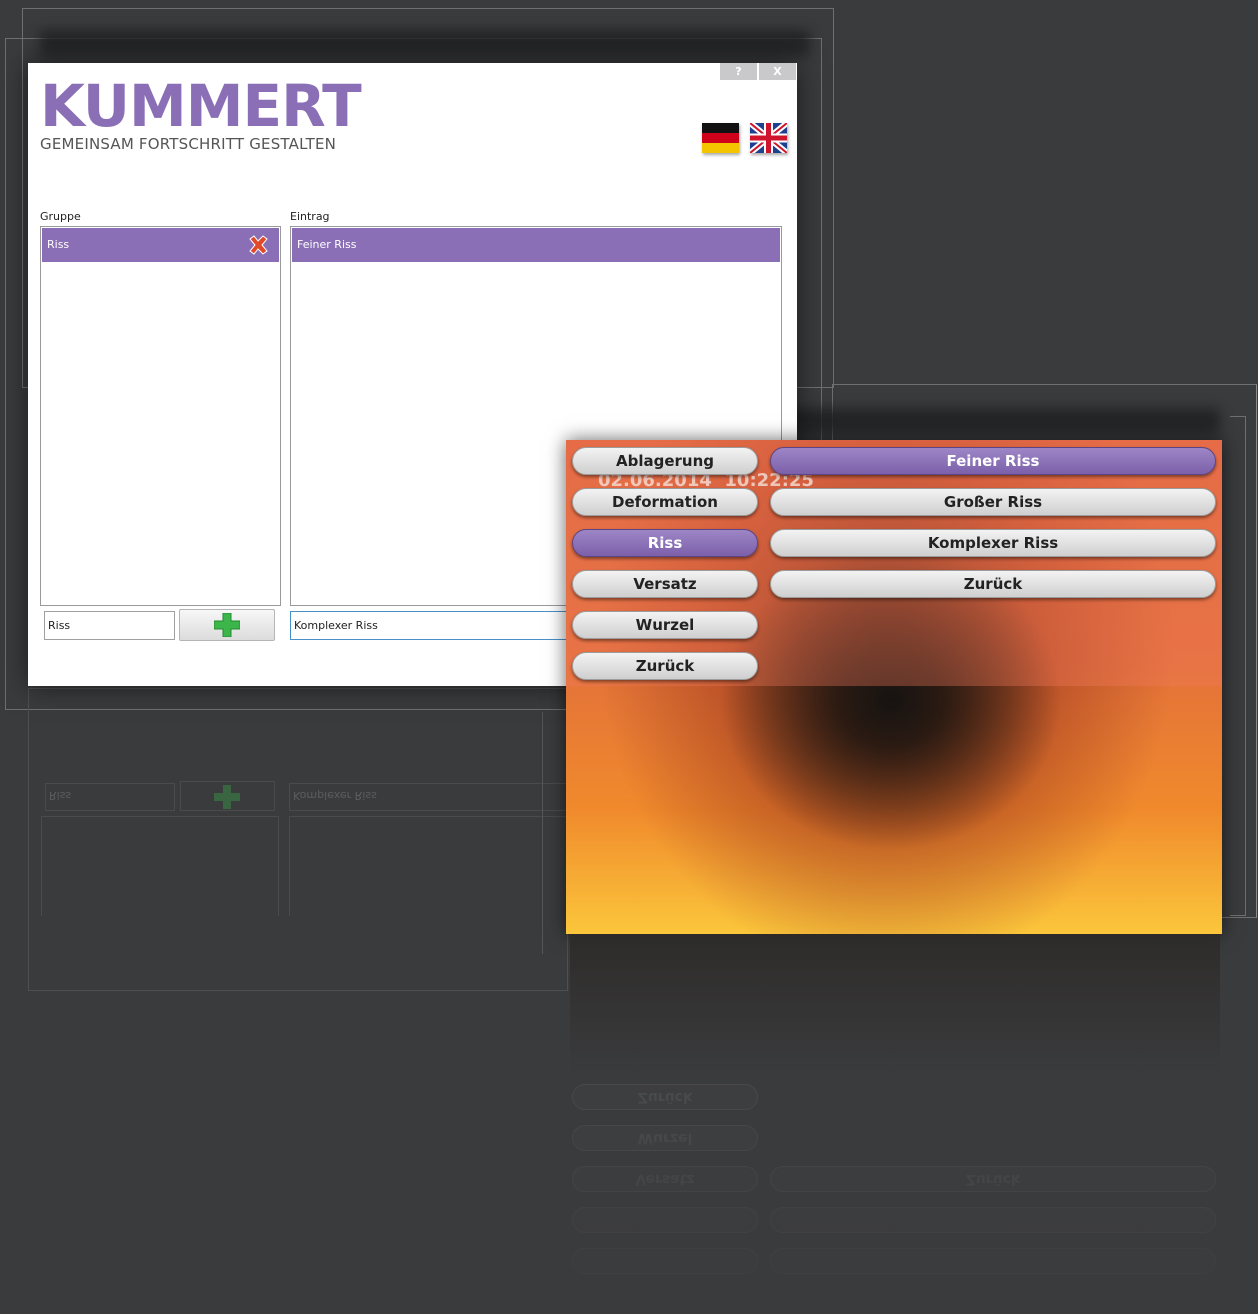  What do you see at coordinates (258, 245) in the screenshot?
I see `delete-icon` at bounding box center [258, 245].